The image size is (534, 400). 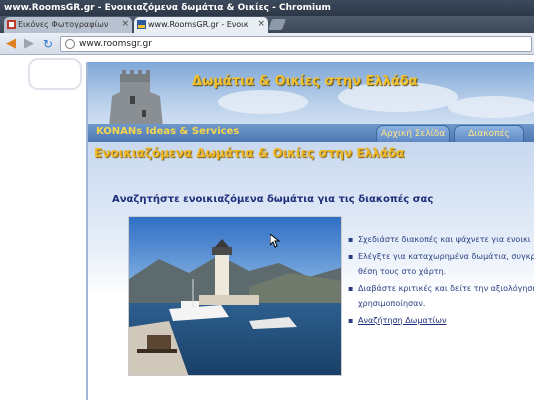 I want to click on list-item: ▪ Αναζήτηση Δωματίων, so click(x=440, y=320).